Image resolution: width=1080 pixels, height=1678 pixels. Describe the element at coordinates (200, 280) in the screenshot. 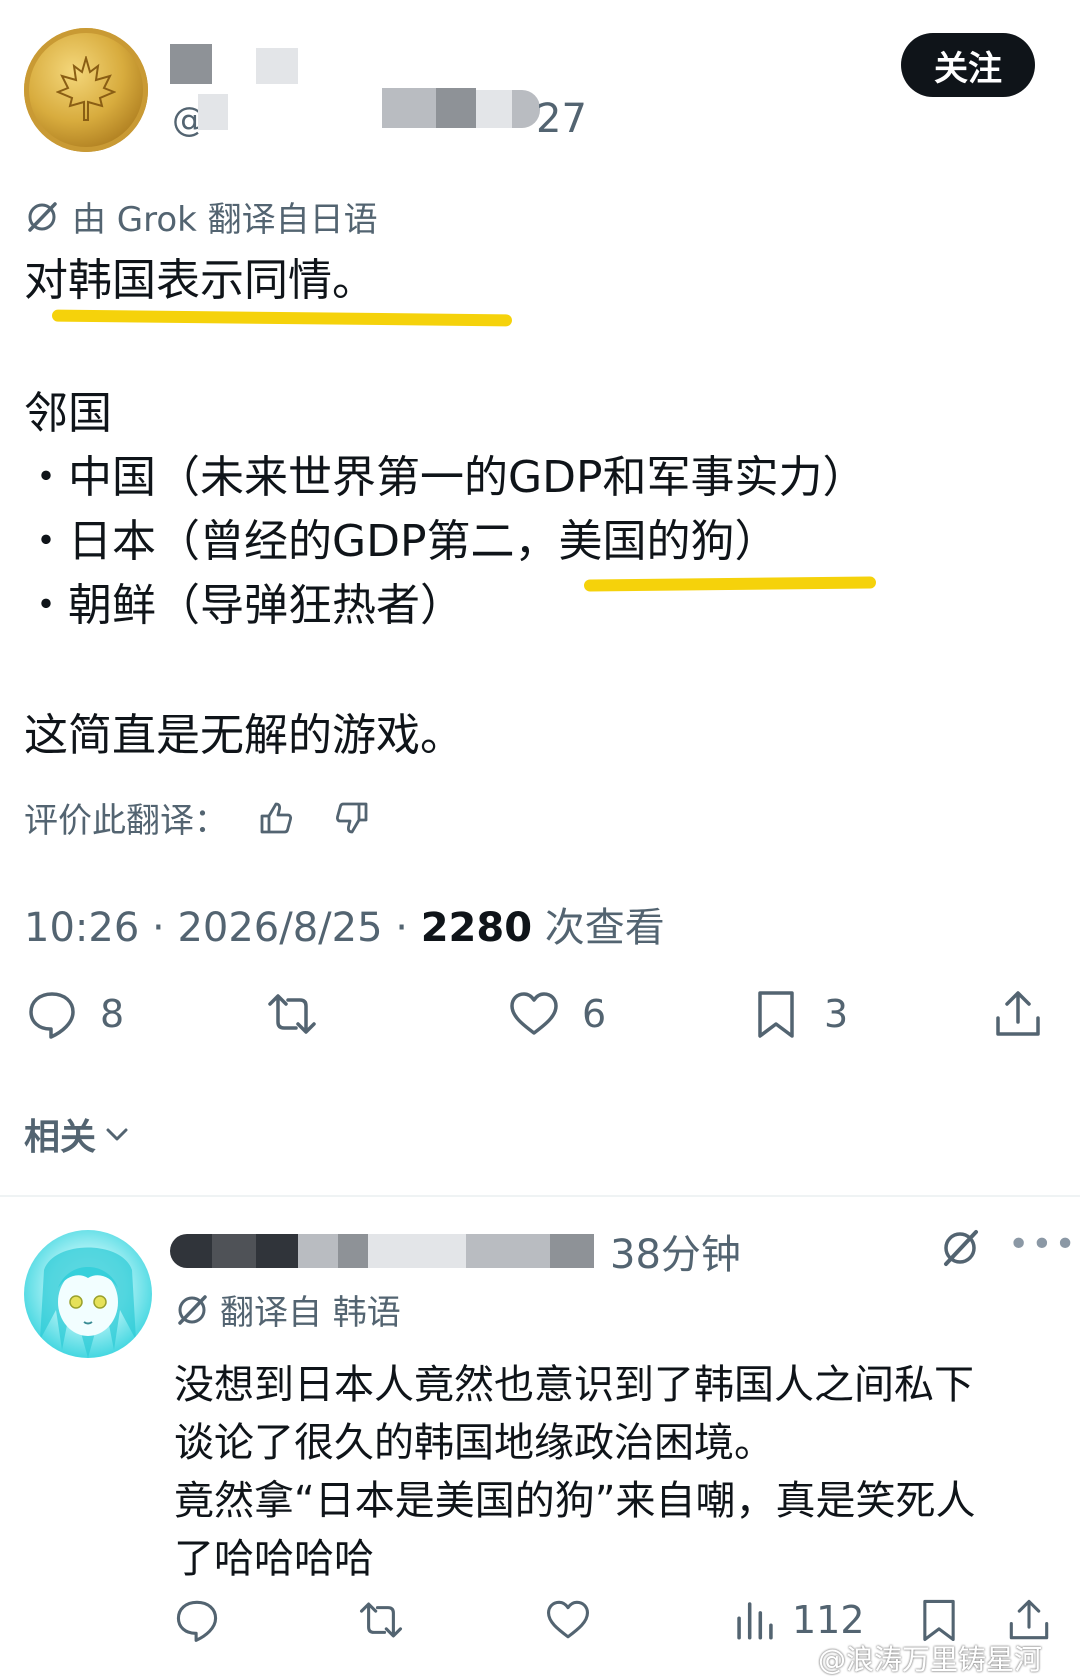

I see `post-line-1: 对韩国表示同情。` at that location.